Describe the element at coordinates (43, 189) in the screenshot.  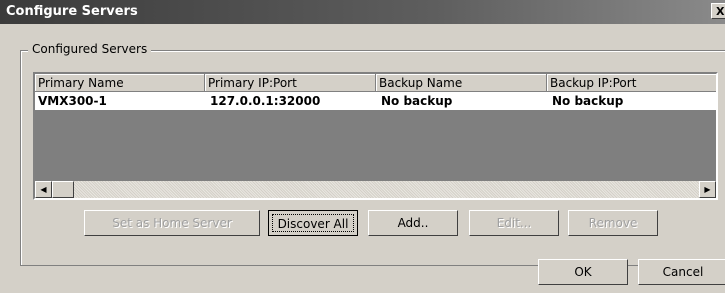
I see `scroll-left-icon: ◀` at that location.